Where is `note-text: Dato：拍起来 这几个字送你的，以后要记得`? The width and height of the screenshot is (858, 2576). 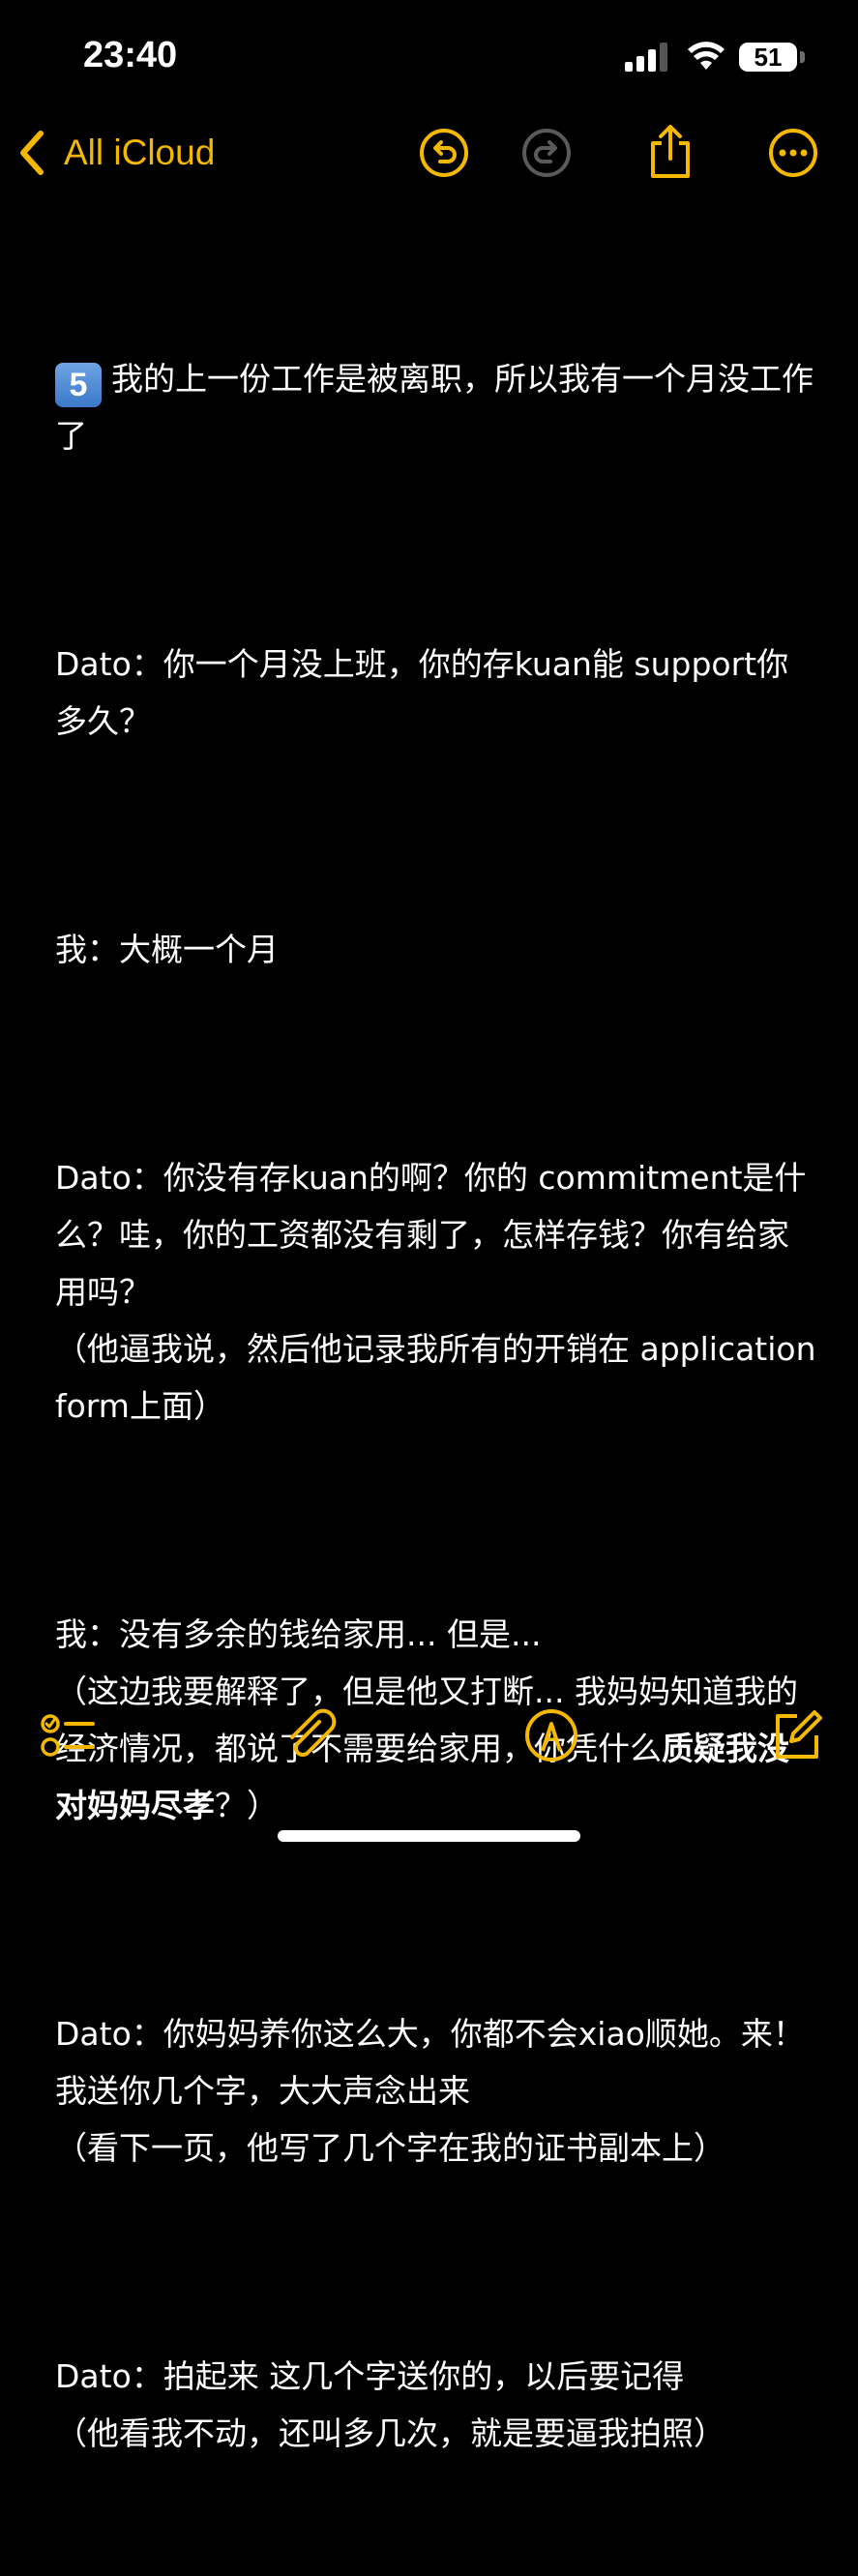
note-text: Dato：拍起来 这几个字送你的，以后要记得 is located at coordinates (370, 2376).